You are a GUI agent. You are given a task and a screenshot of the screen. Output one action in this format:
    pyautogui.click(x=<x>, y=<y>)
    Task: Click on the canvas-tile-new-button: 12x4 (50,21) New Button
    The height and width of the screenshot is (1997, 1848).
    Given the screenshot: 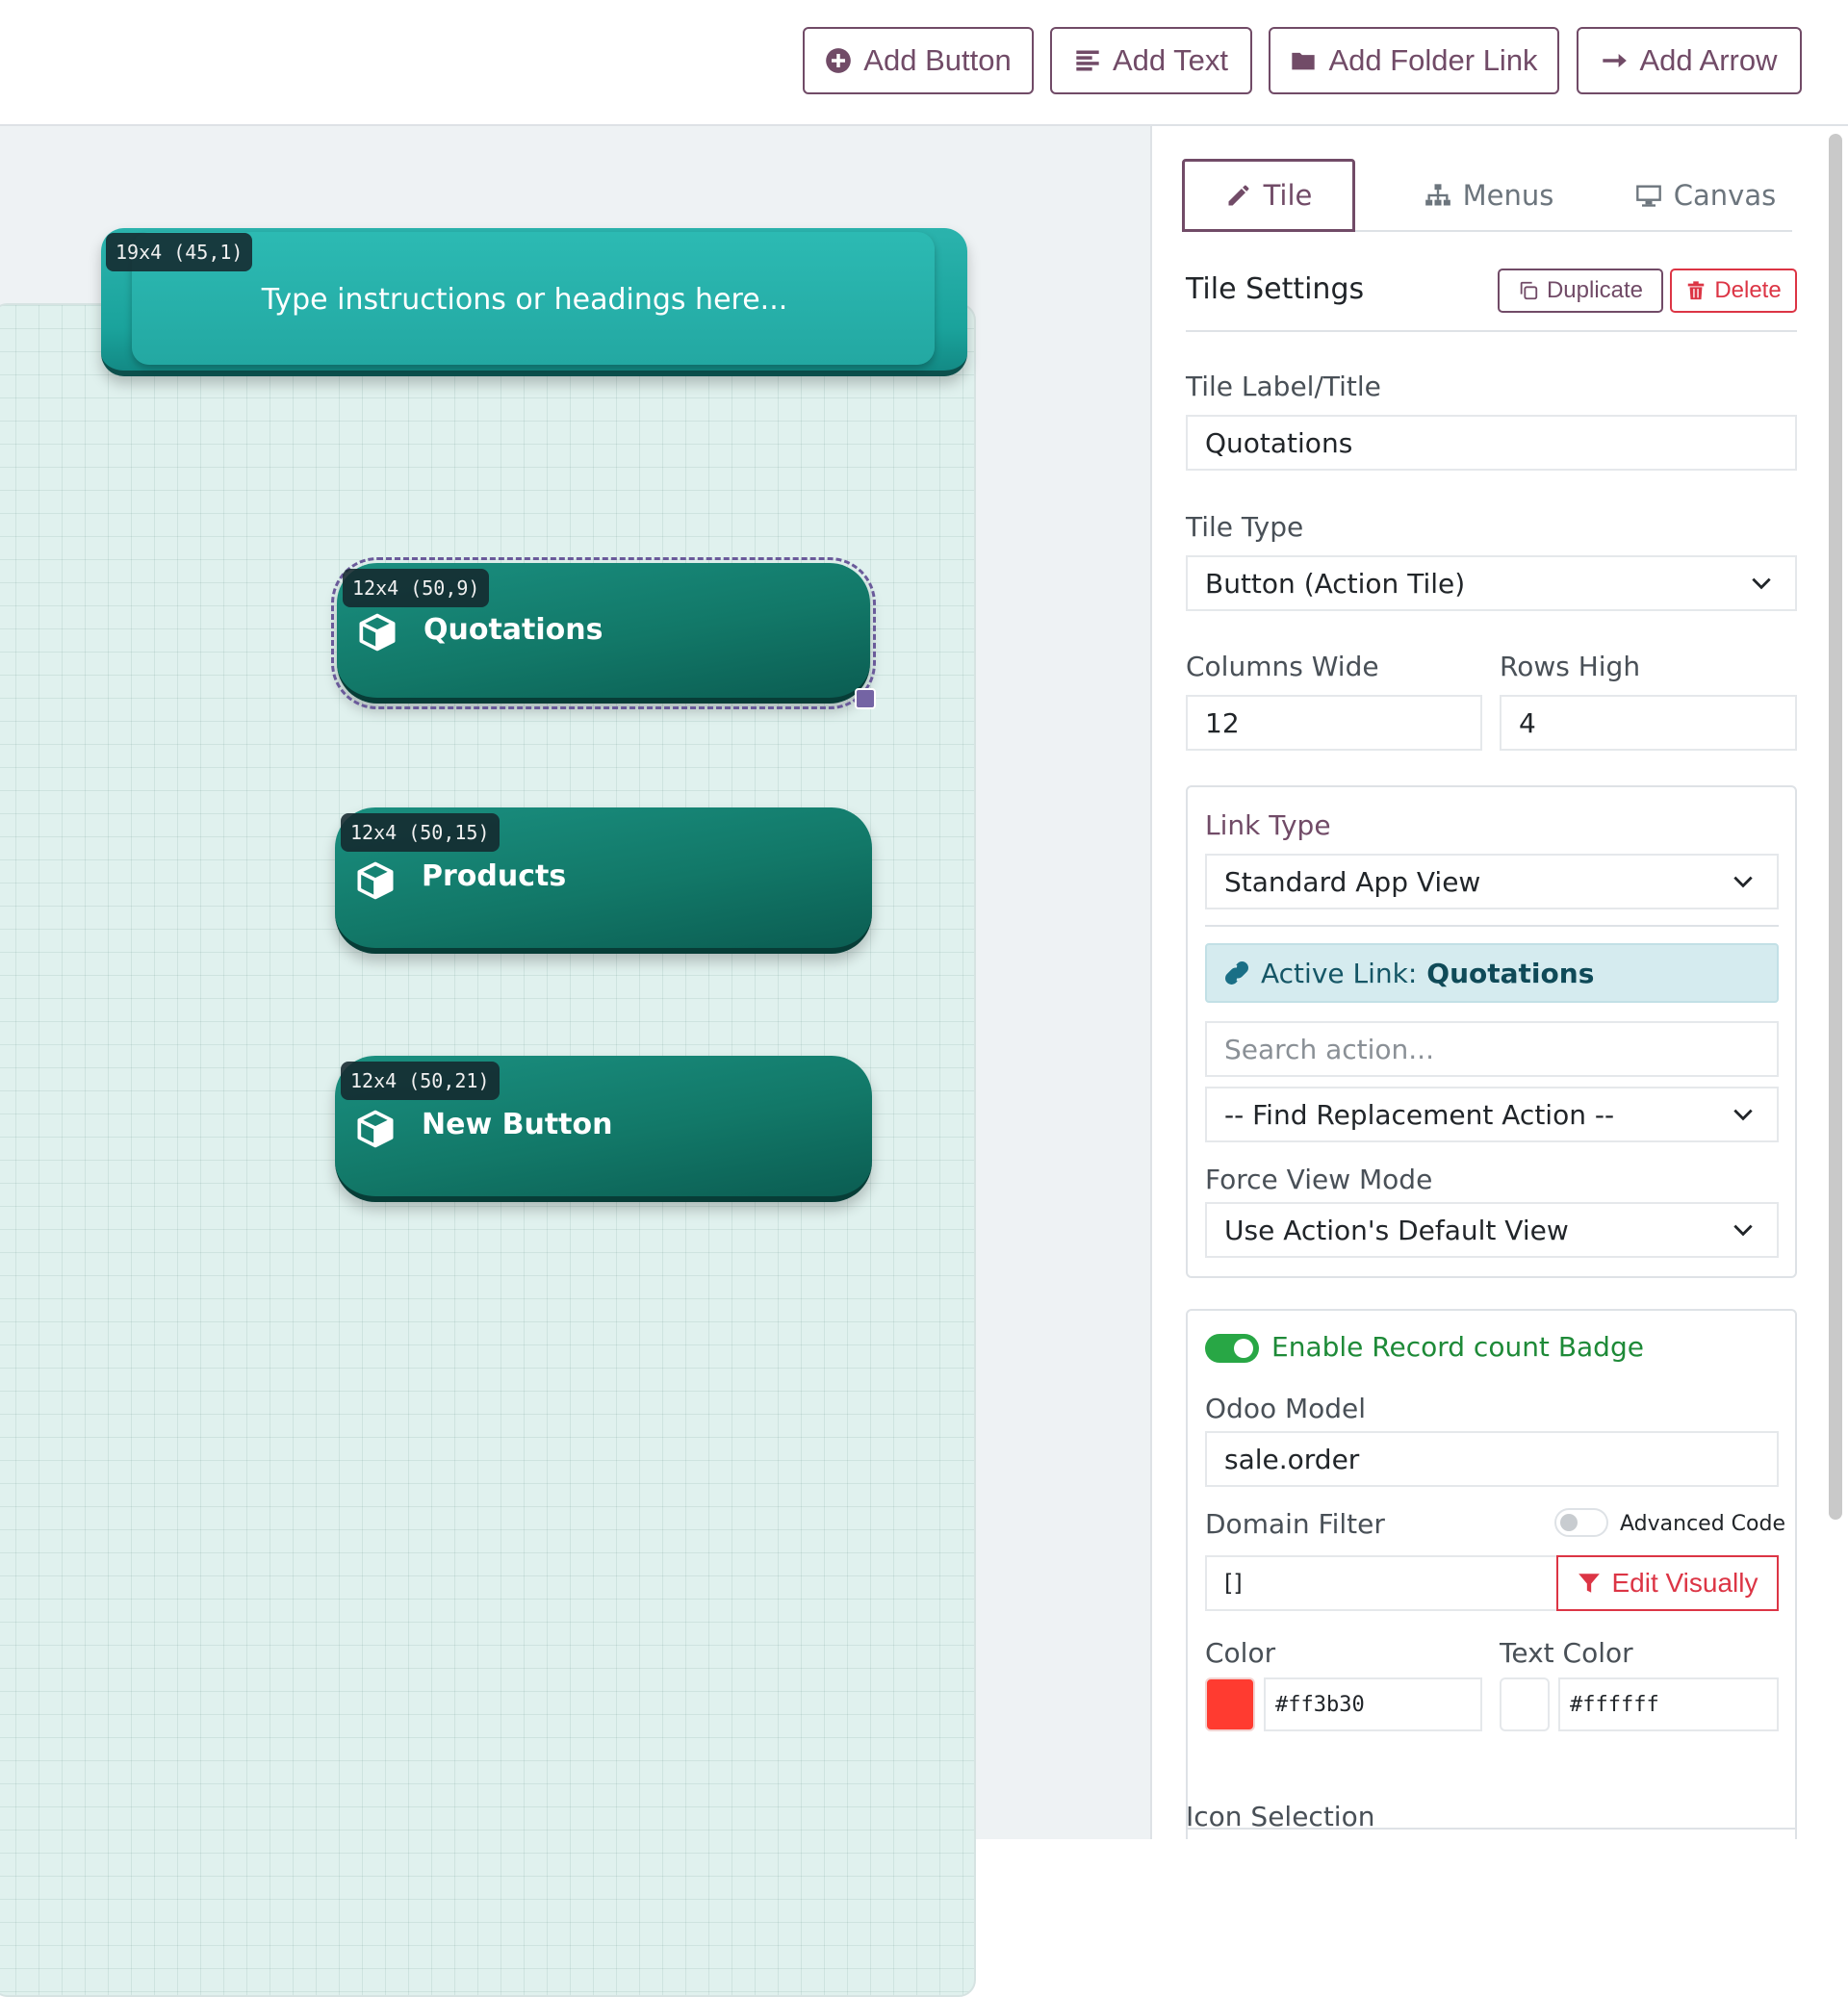 What is the action you would take?
    pyautogui.click(x=603, y=1129)
    